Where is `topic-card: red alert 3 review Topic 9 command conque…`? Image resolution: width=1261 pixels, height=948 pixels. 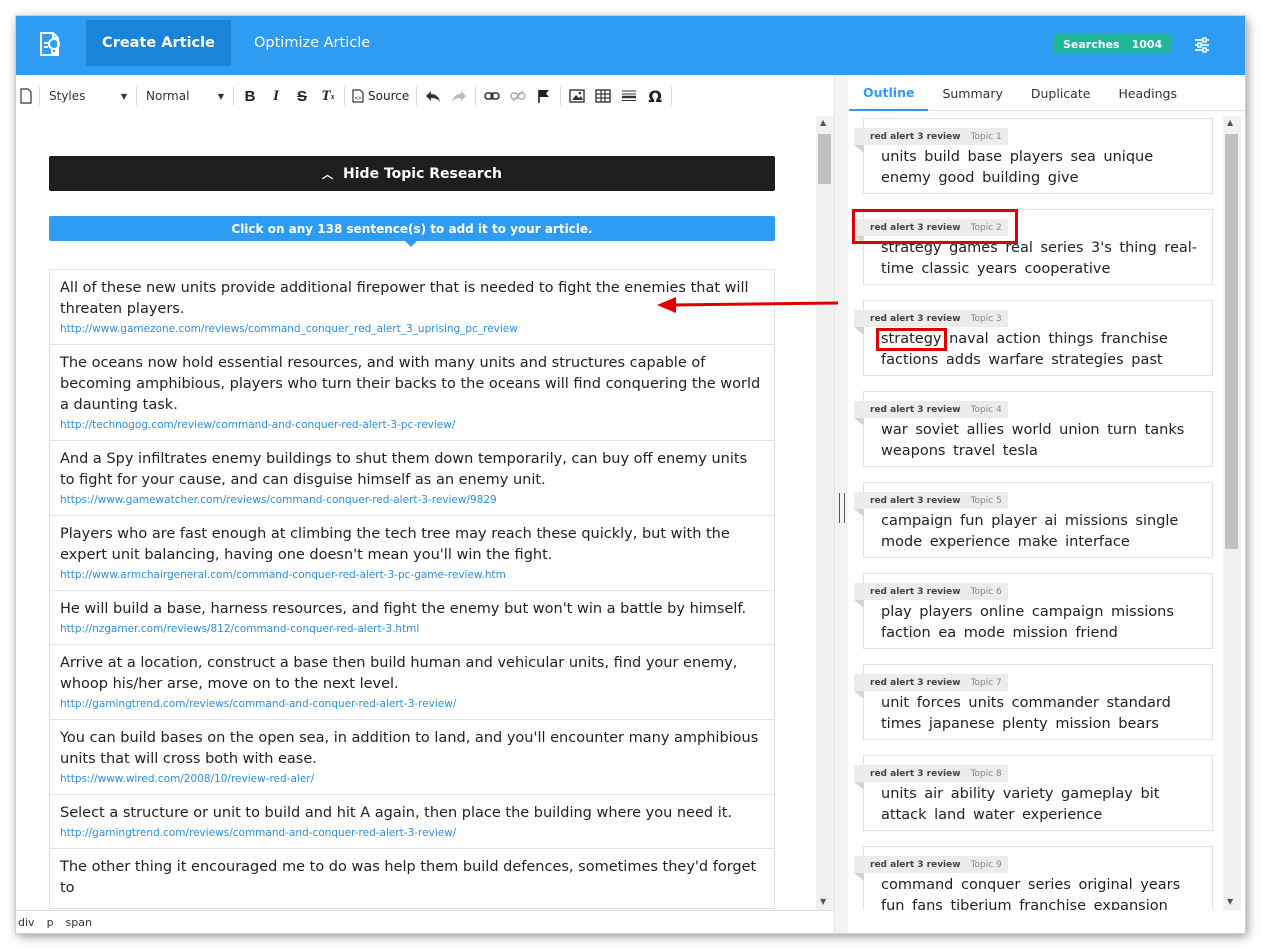 topic-card: red alert 3 review Topic 9 command conque… is located at coordinates (1033, 878).